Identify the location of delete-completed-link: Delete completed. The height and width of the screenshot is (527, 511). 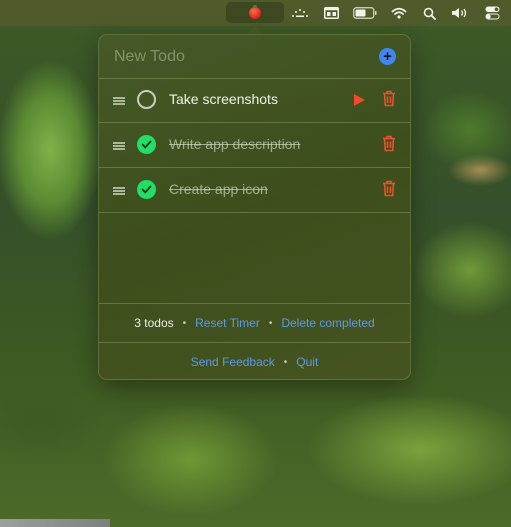
(327, 323).